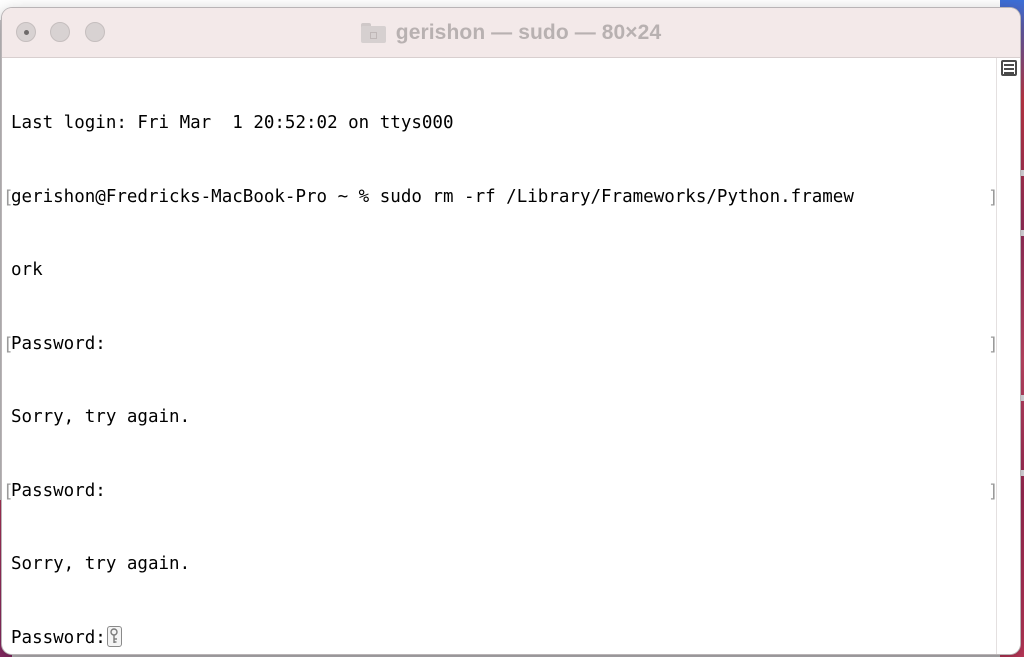  I want to click on close-dot-icon, so click(26, 32).